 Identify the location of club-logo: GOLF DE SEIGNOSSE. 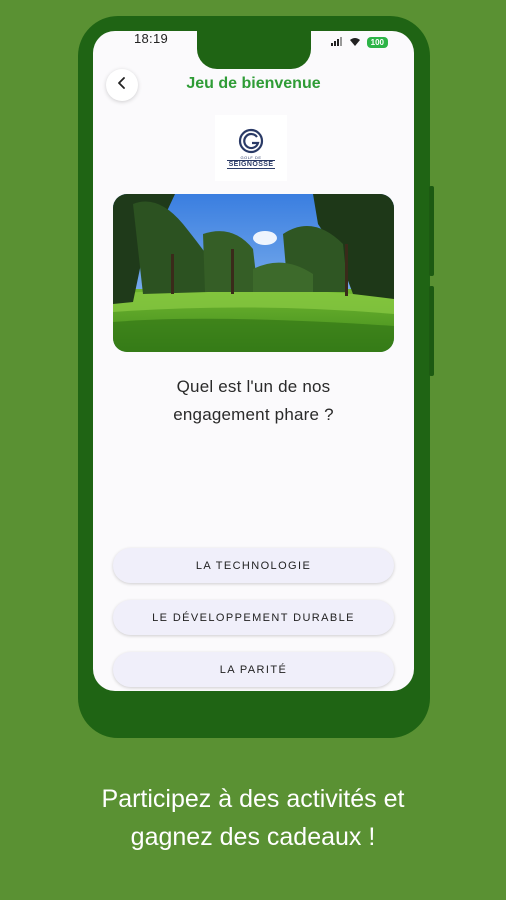
(251, 148).